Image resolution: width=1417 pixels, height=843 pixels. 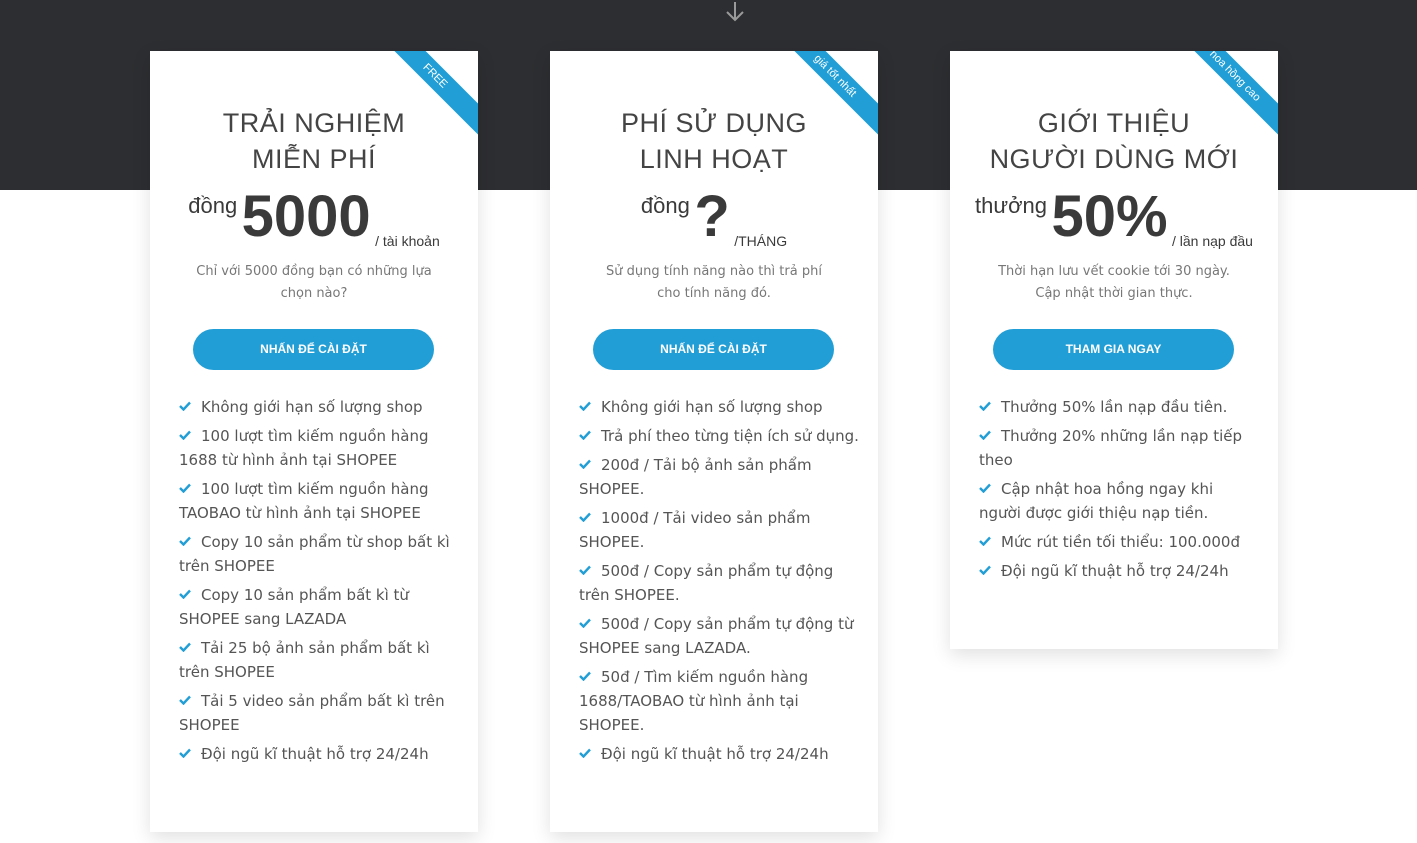 What do you see at coordinates (1110, 448) in the screenshot?
I see `feature-item: Thưởng 20% những lần nạp tiếp theo` at bounding box center [1110, 448].